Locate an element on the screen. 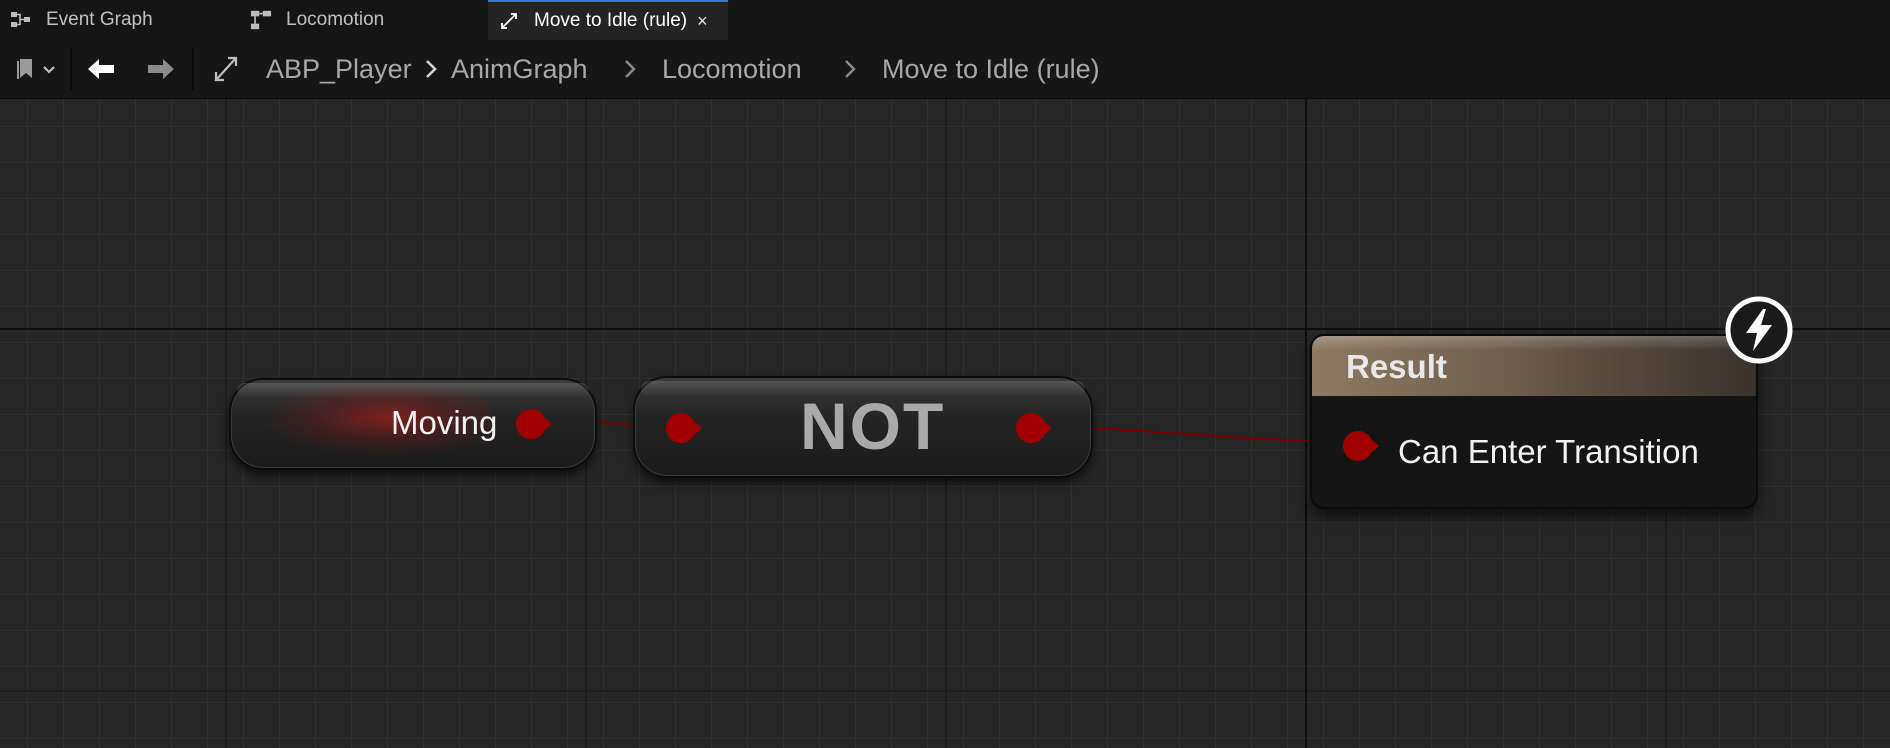 This screenshot has height=748, width=1890. result-node-title: Result is located at coordinates (1396, 366).